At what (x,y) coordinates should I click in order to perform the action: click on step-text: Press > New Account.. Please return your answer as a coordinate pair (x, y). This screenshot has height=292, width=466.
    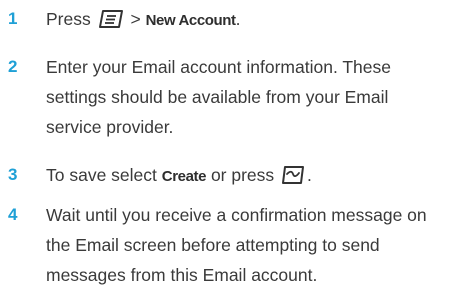
    Looking at the image, I should click on (252, 20).